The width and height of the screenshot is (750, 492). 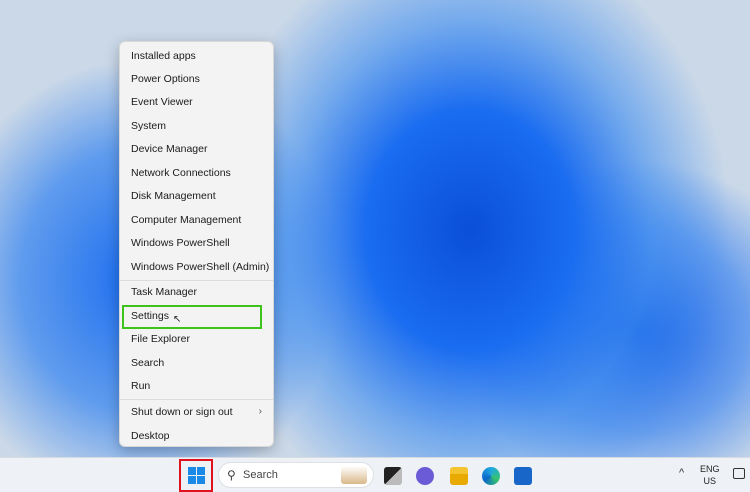 What do you see at coordinates (739, 473) in the screenshot?
I see `network-icon` at bounding box center [739, 473].